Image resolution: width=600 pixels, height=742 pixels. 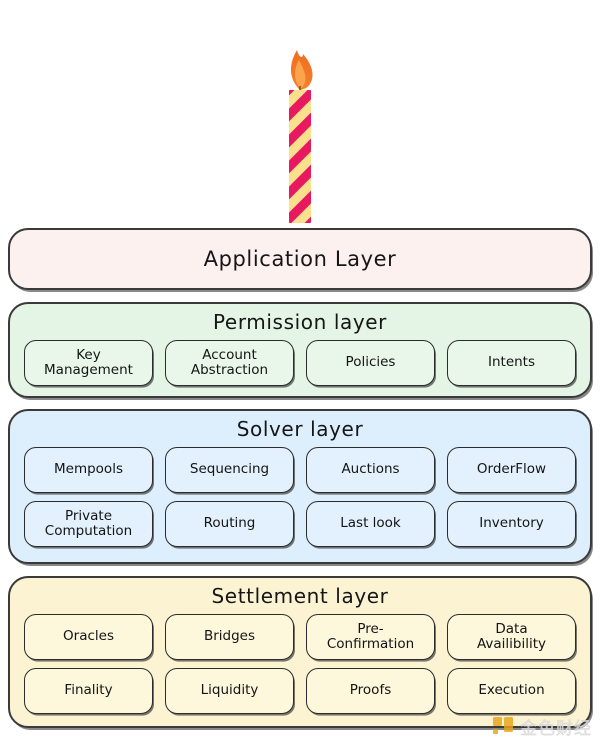 I want to click on cell-execution: Execution, so click(x=511, y=691).